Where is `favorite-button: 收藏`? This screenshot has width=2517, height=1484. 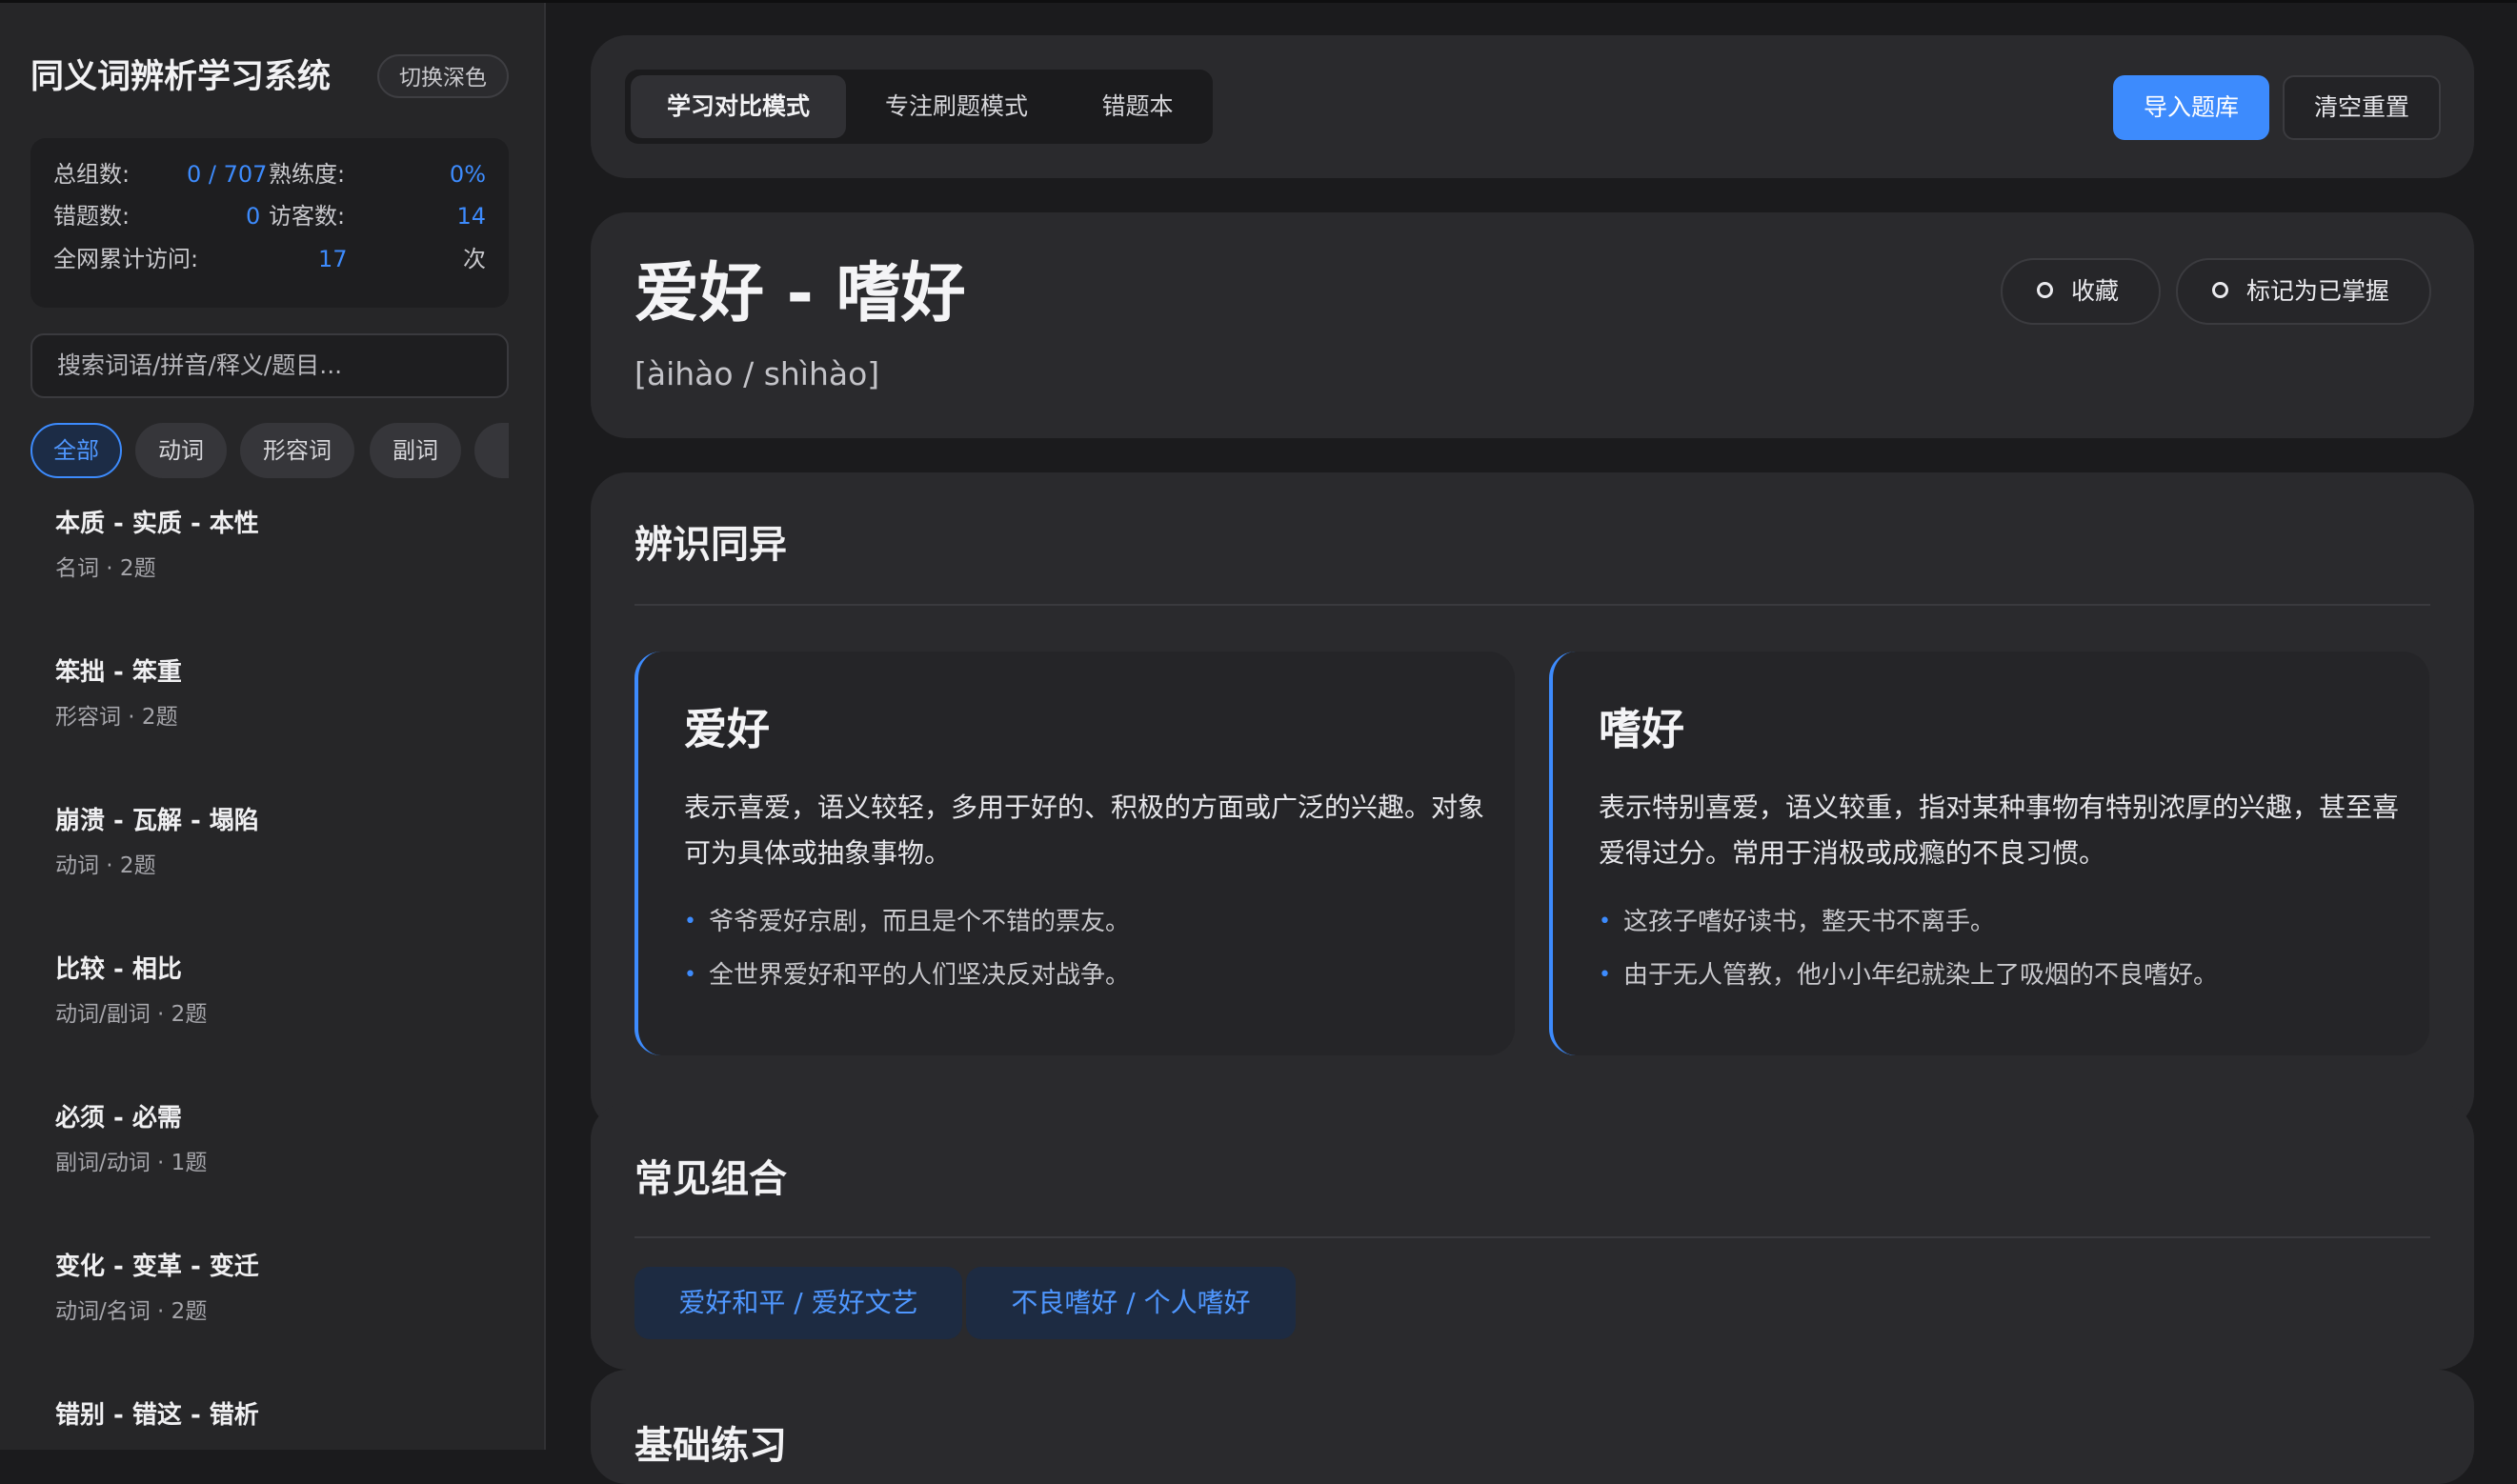 favorite-button: 收藏 is located at coordinates (2081, 291).